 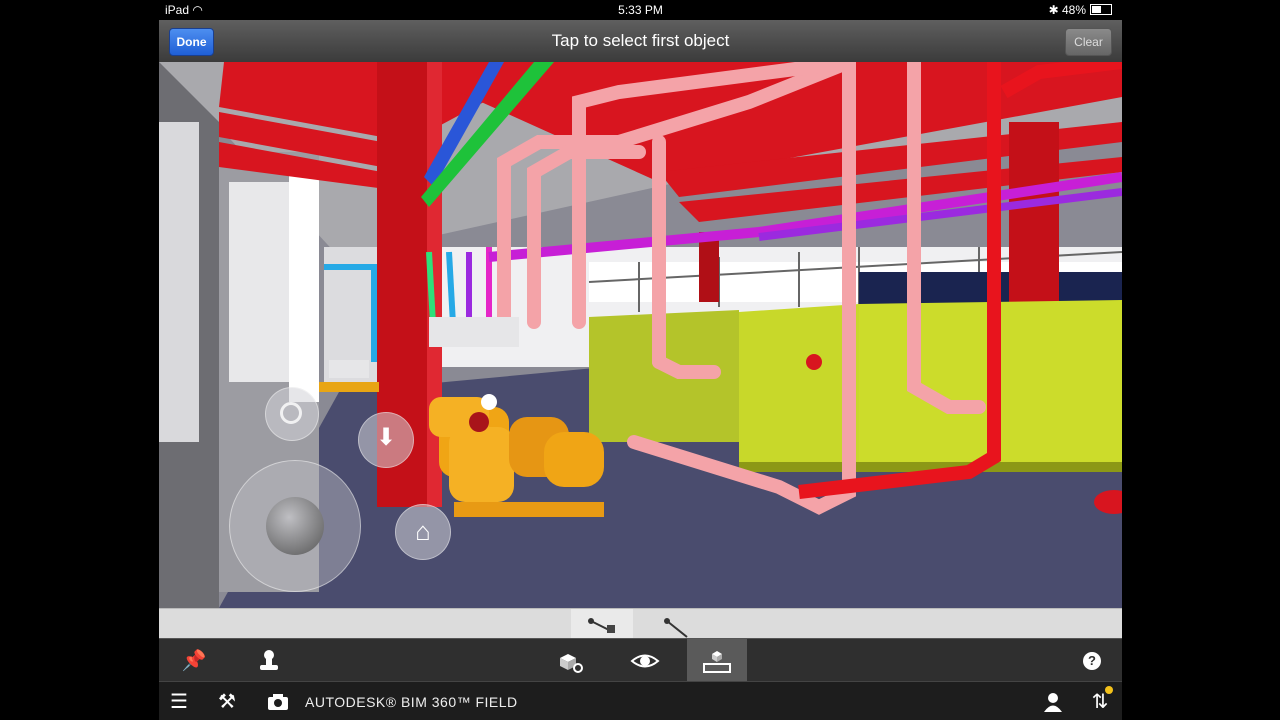 I want to click on measure-mode-strip, so click(x=640, y=623).